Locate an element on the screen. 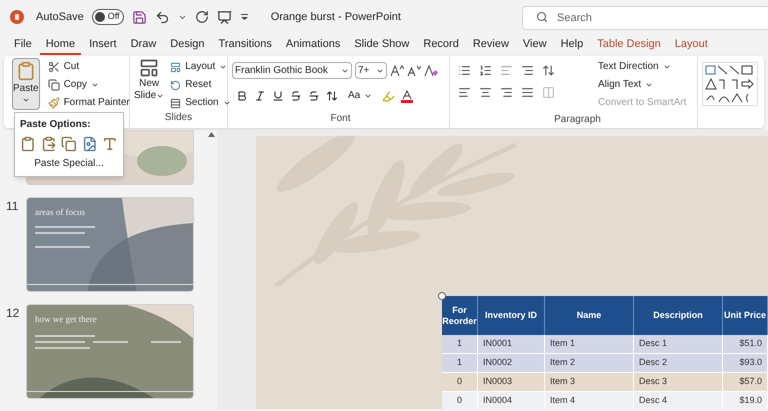  table-cell: Desc 1 is located at coordinates (678, 344).